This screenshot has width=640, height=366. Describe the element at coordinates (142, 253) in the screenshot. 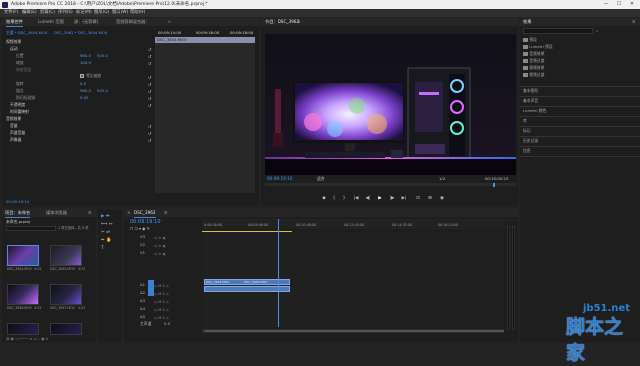

I see `track-label-v1: V1` at that location.